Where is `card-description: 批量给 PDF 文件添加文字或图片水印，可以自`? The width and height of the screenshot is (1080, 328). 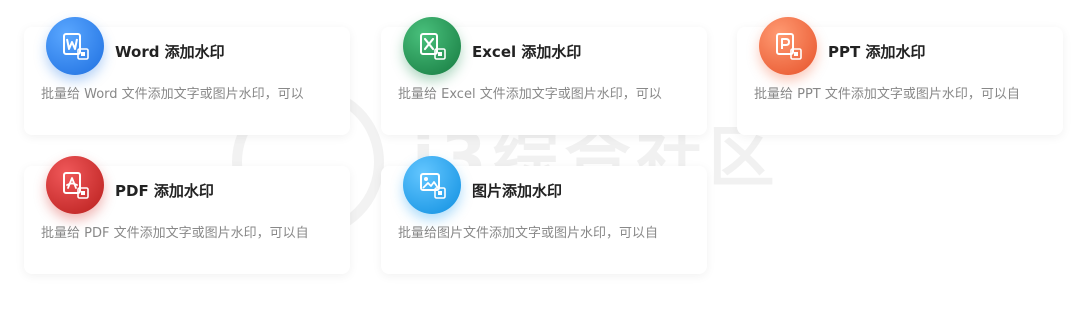 card-description: 批量给 PDF 文件添加文字或图片水印，可以自 is located at coordinates (175, 233).